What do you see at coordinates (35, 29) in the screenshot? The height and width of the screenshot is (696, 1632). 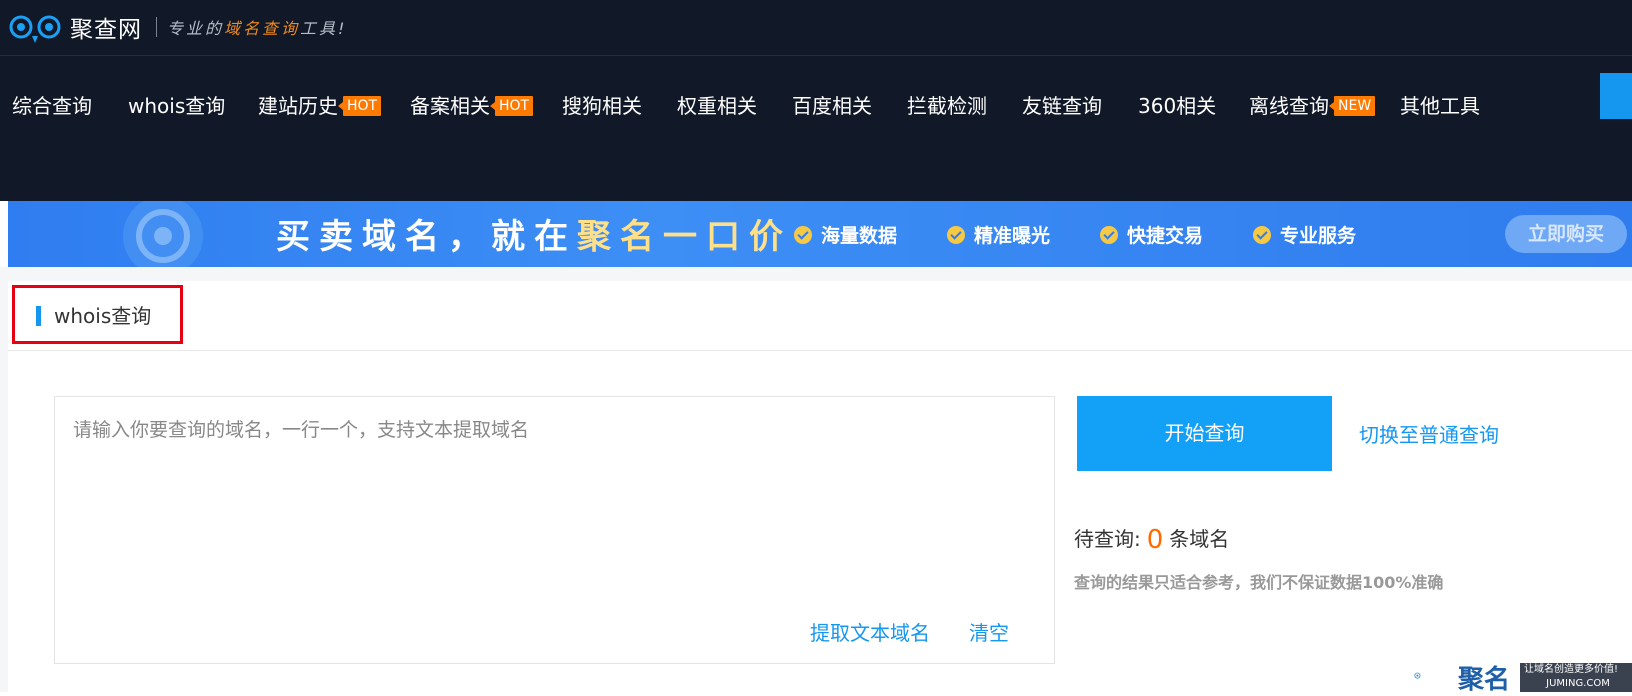 I see `owl-eyes-icon` at bounding box center [35, 29].